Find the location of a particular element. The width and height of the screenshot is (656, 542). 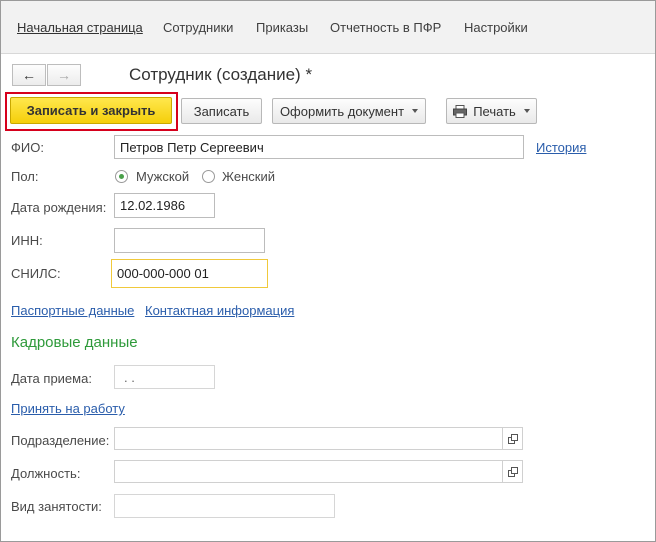

snils-field: 000-000-000 01 is located at coordinates (189, 273).